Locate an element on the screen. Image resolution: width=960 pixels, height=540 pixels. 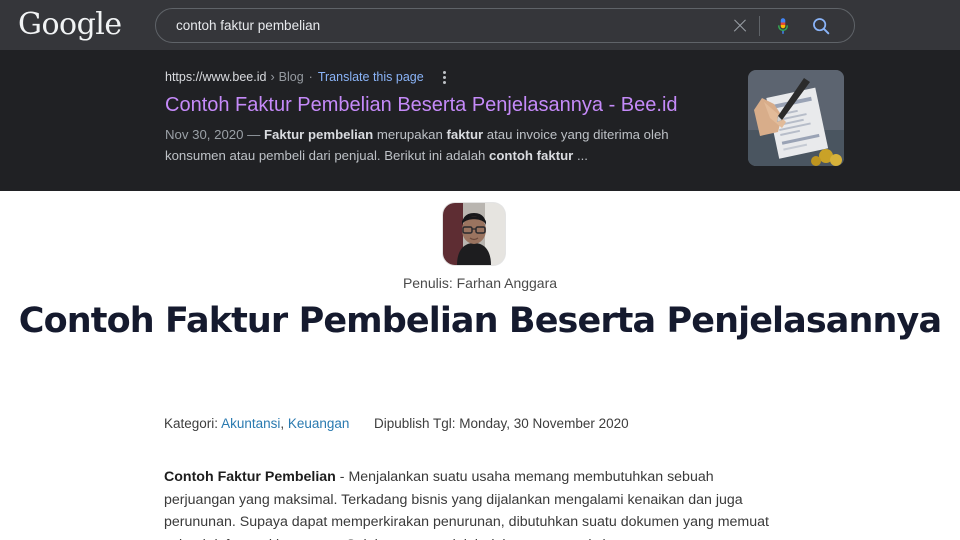
search-input: contoh faktur pembelian is located at coordinates (452, 25).